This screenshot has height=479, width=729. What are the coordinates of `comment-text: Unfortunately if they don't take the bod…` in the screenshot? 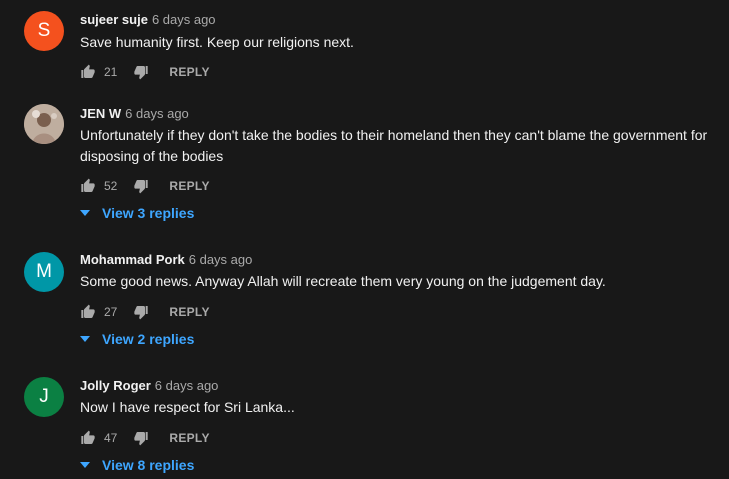 It's located at (394, 145).